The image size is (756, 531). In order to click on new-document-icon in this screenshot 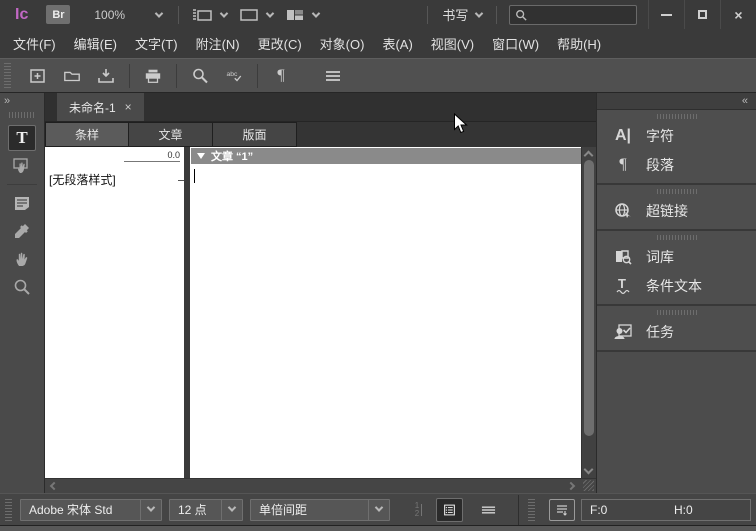, I will do `click(37, 75)`.